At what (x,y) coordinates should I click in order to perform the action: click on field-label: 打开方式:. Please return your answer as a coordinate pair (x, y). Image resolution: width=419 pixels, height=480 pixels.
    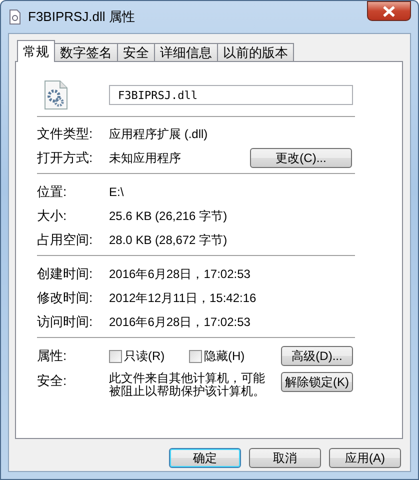
    Looking at the image, I should click on (65, 158).